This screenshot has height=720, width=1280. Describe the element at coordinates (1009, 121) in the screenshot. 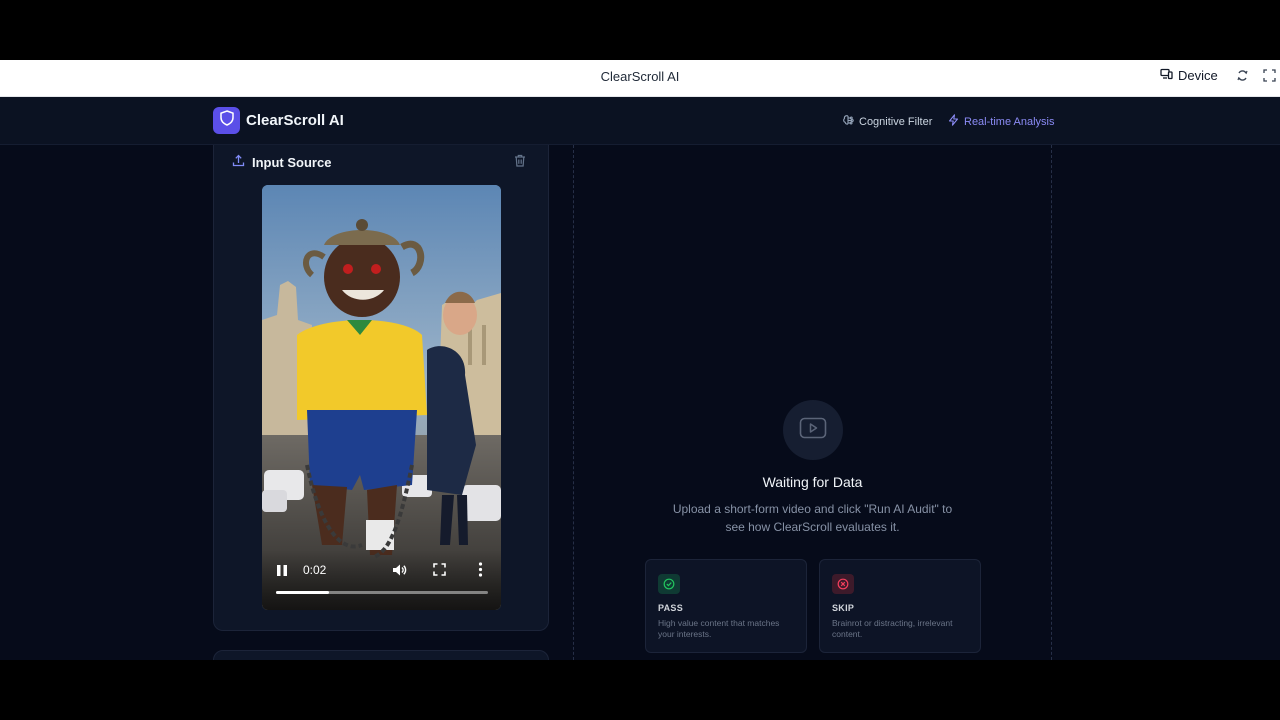

I see `nav-link-label: Real-time Analysis` at that location.